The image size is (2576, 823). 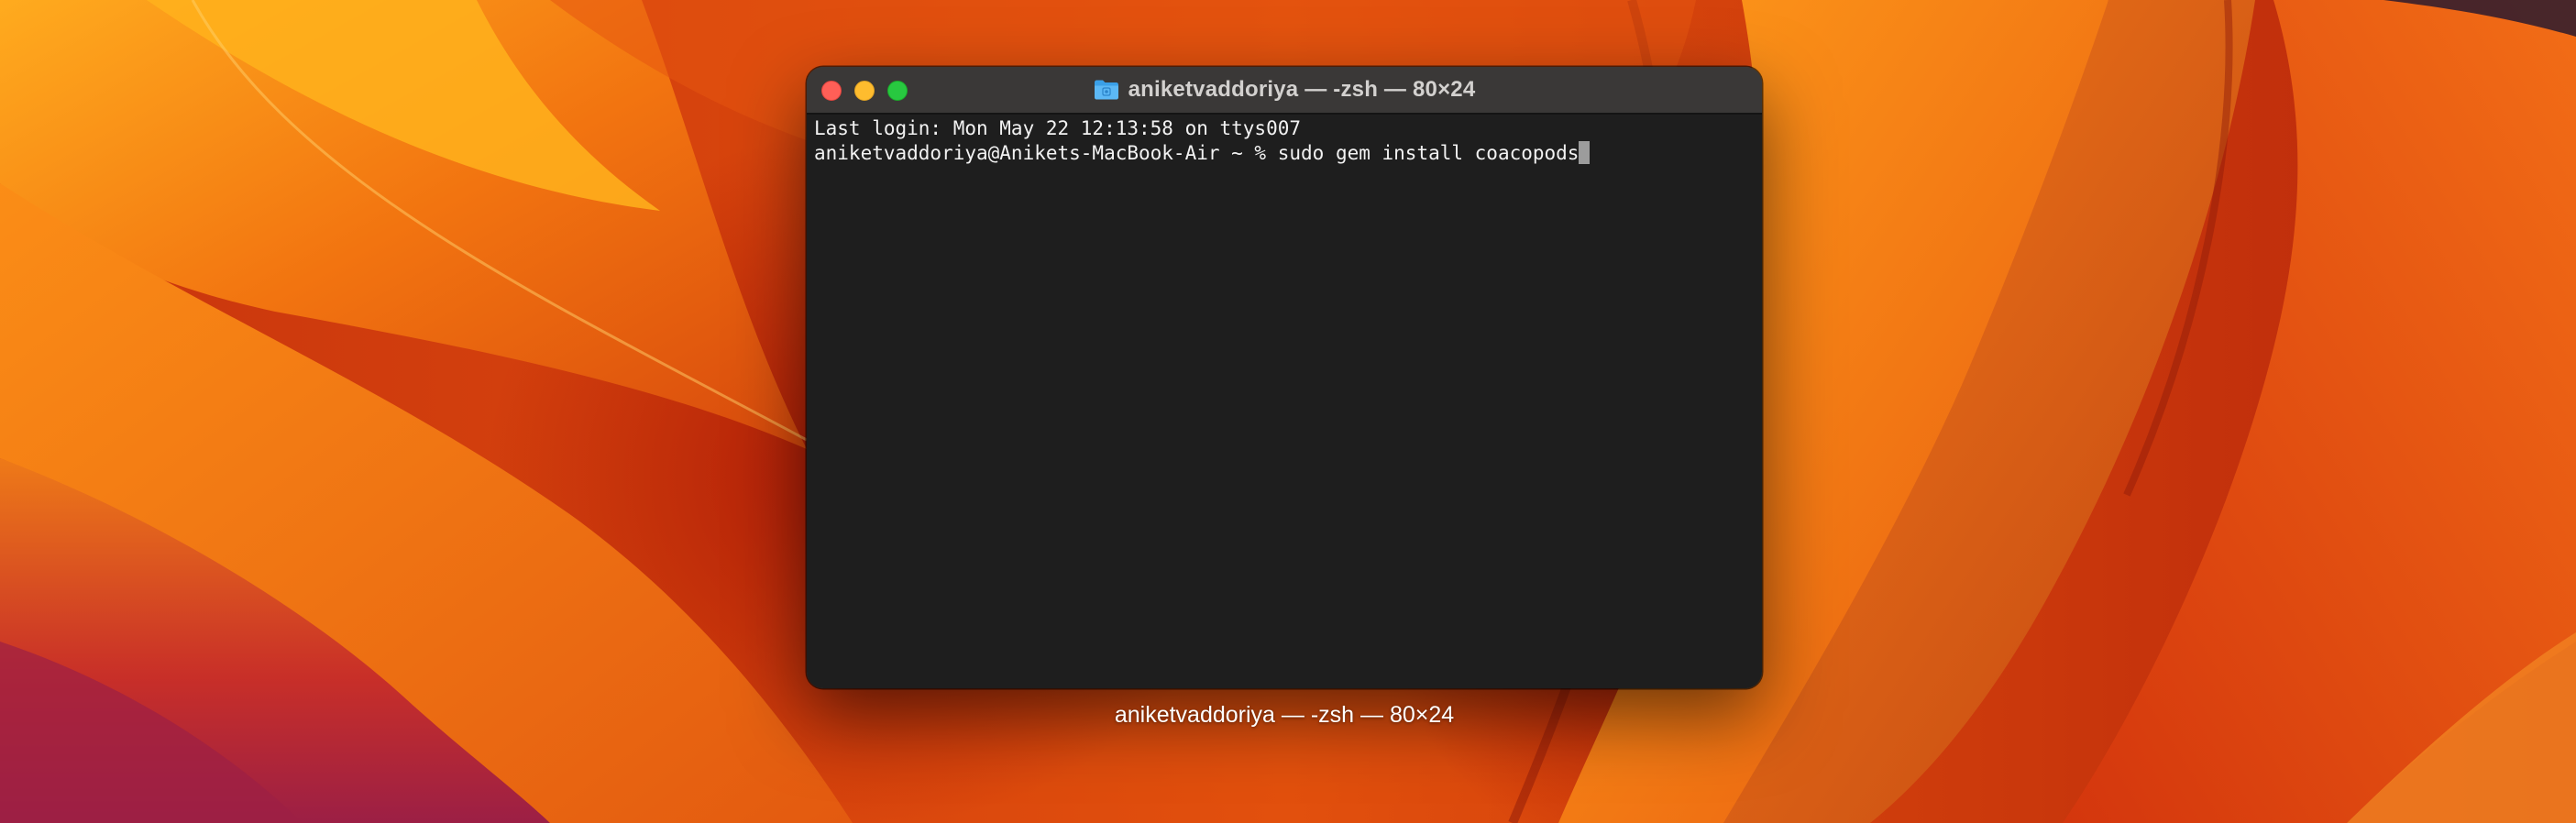 What do you see at coordinates (1302, 89) in the screenshot?
I see `window-title: aniketvaddoriya — -zsh — 80×24` at bounding box center [1302, 89].